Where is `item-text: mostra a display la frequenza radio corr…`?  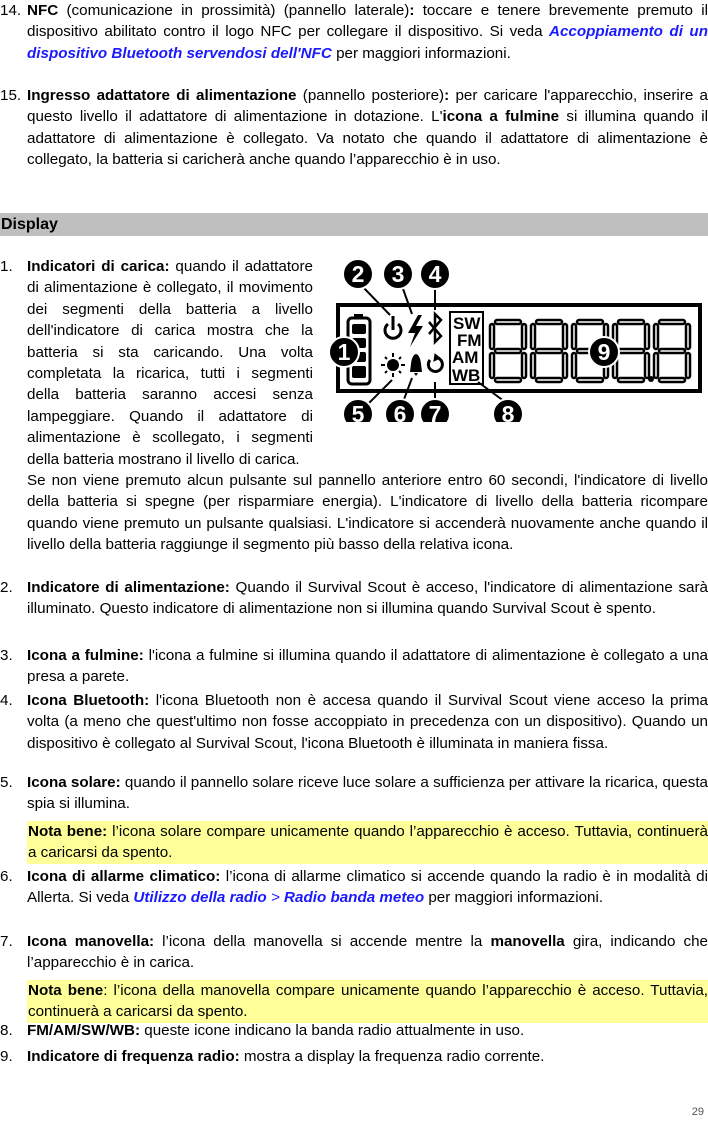 item-text: mostra a display la frequenza radio corr… is located at coordinates (392, 1056).